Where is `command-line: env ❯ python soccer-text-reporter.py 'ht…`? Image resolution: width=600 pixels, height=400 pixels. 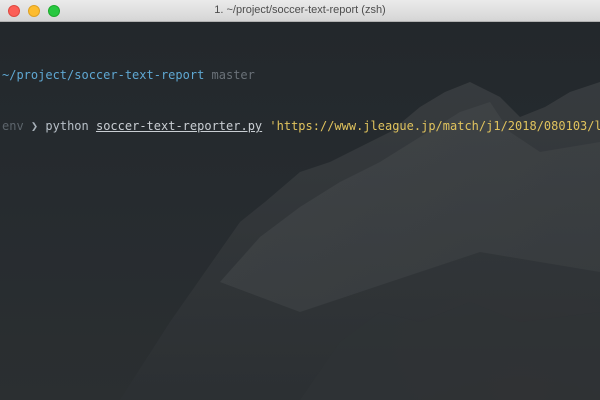
command-line: env ❯ python soccer-text-reporter.py 'ht… is located at coordinates (301, 126).